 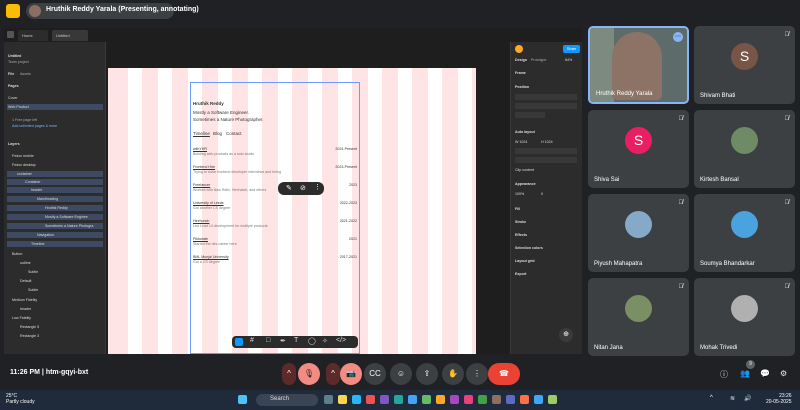 I want to click on participant-tile: 🎙̸ Kirtesh Bansal, so click(x=744, y=149).